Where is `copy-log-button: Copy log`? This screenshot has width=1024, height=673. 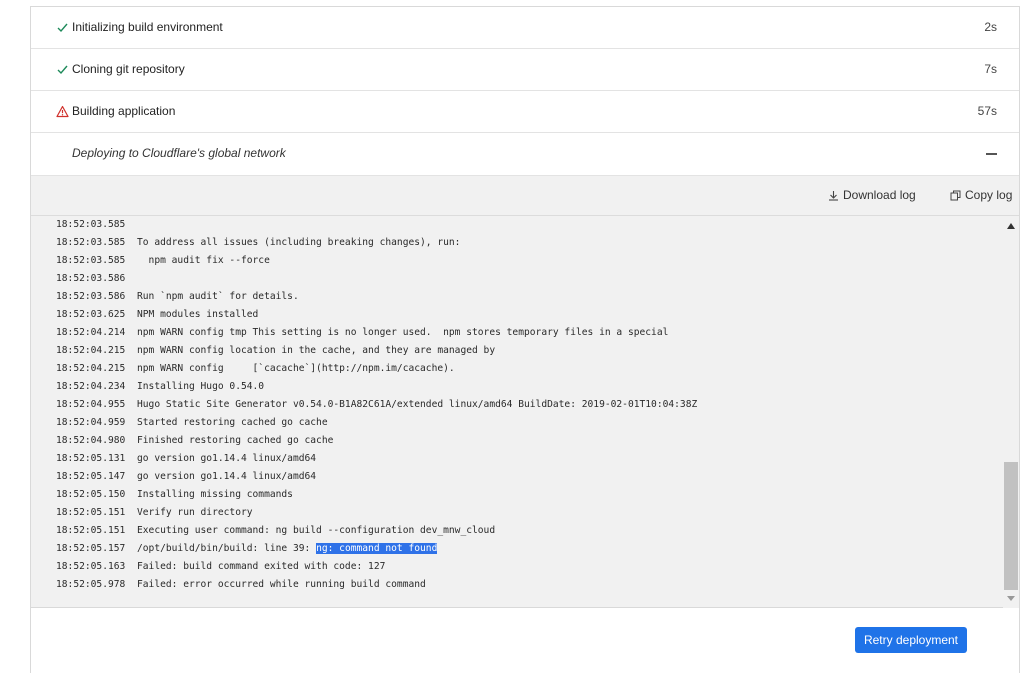 copy-log-button: Copy log is located at coordinates (981, 195).